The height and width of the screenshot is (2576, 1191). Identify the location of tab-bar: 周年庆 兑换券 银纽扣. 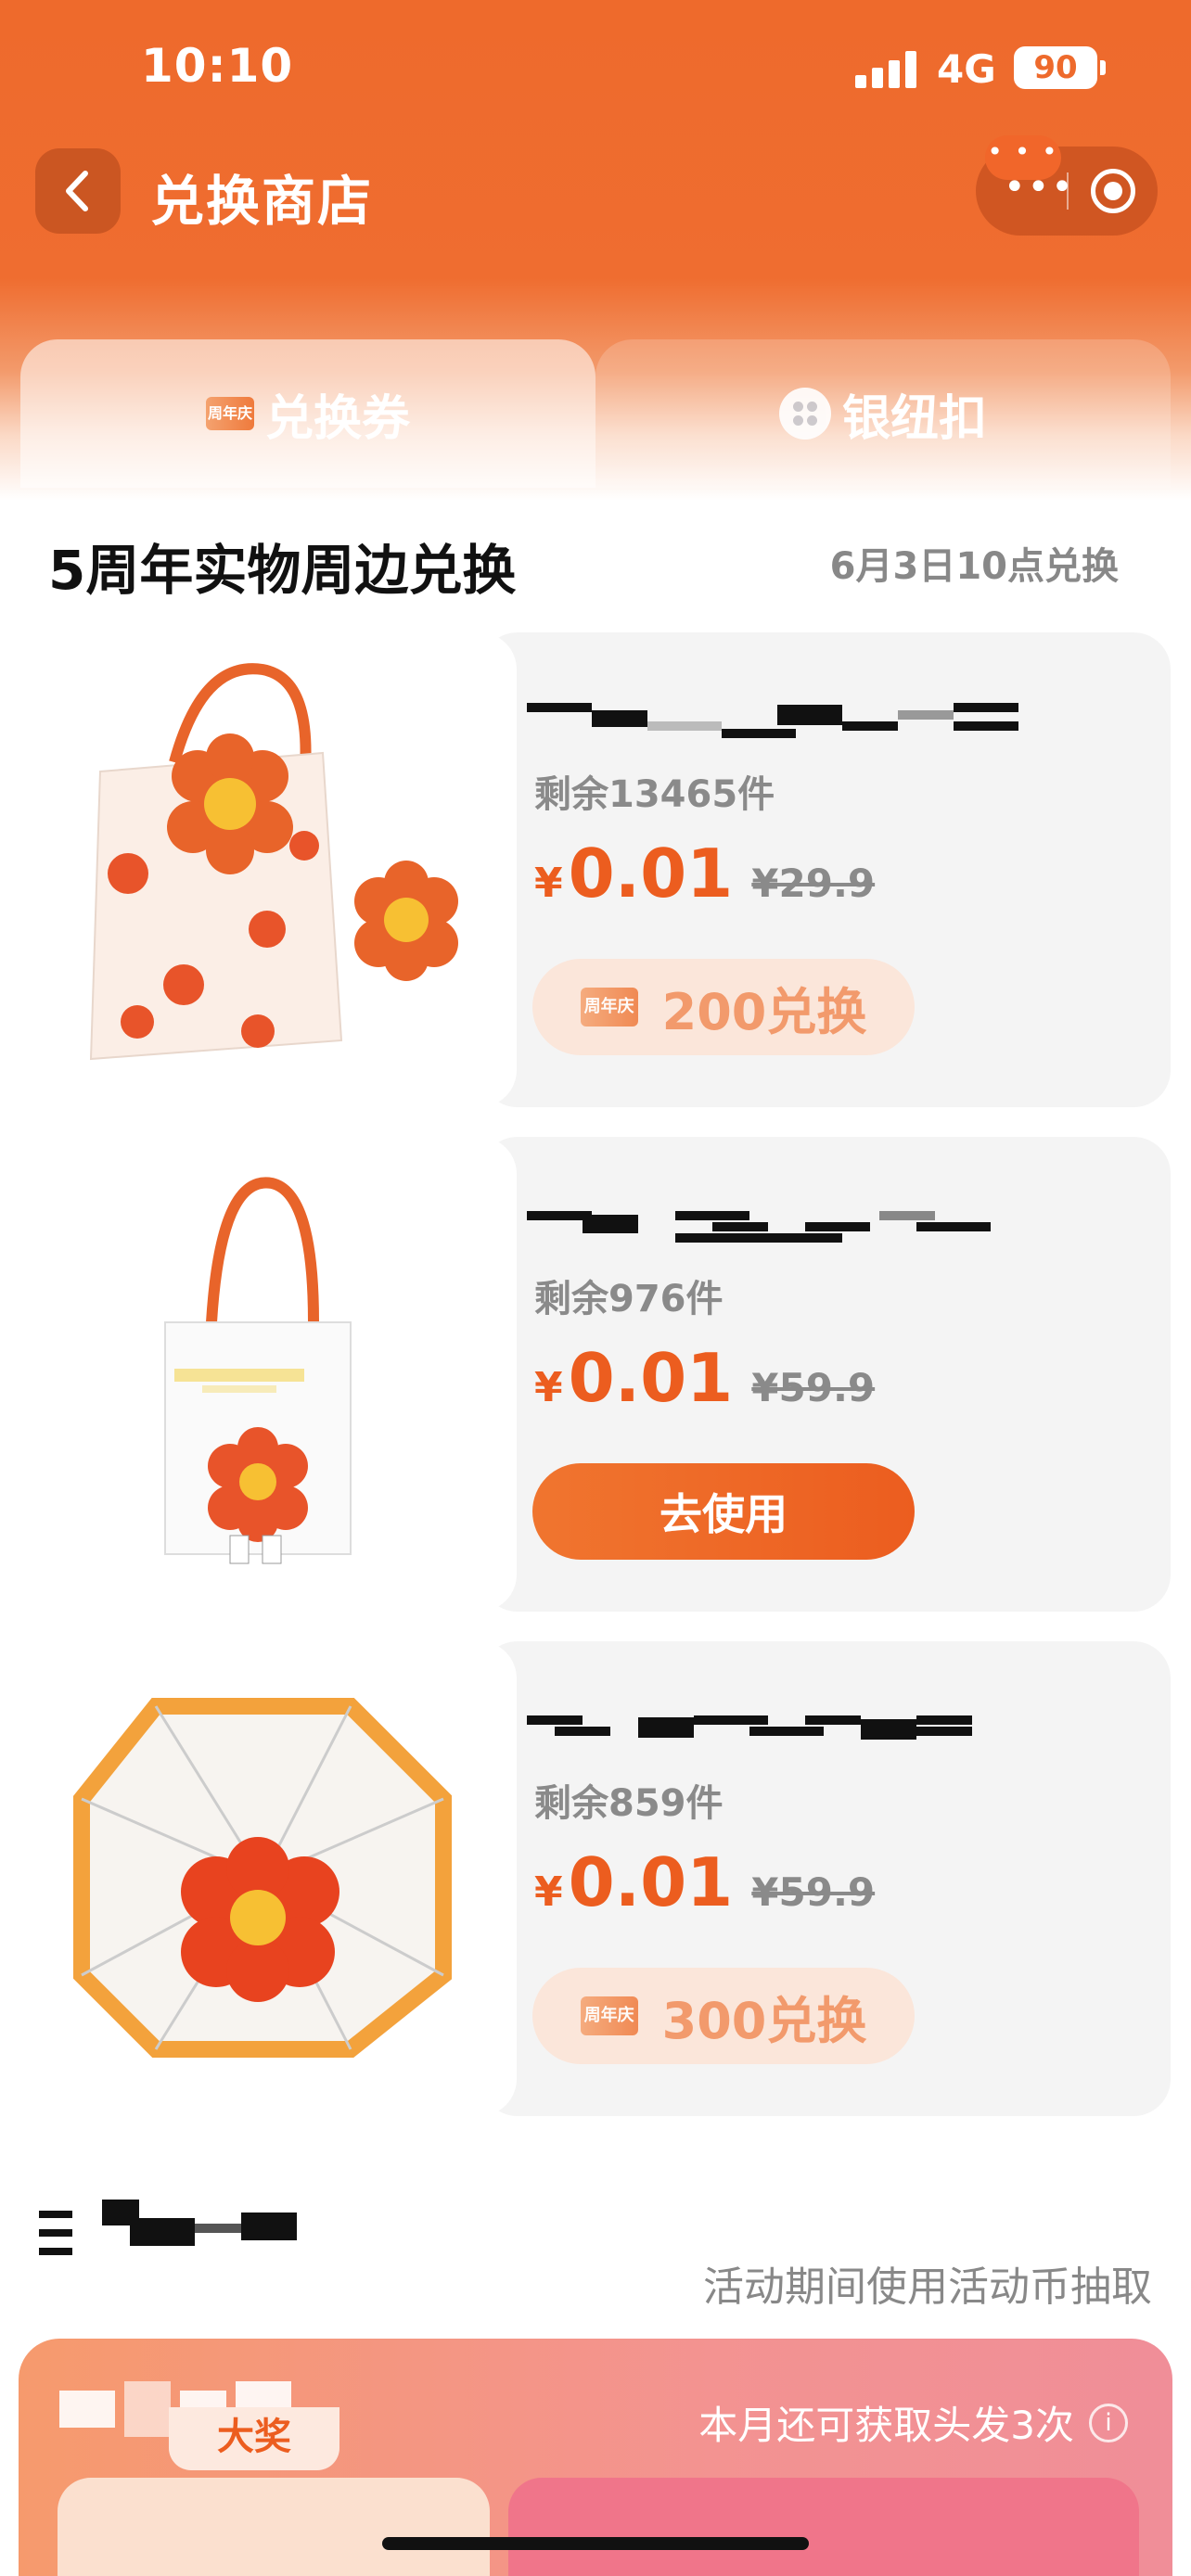
(595, 413).